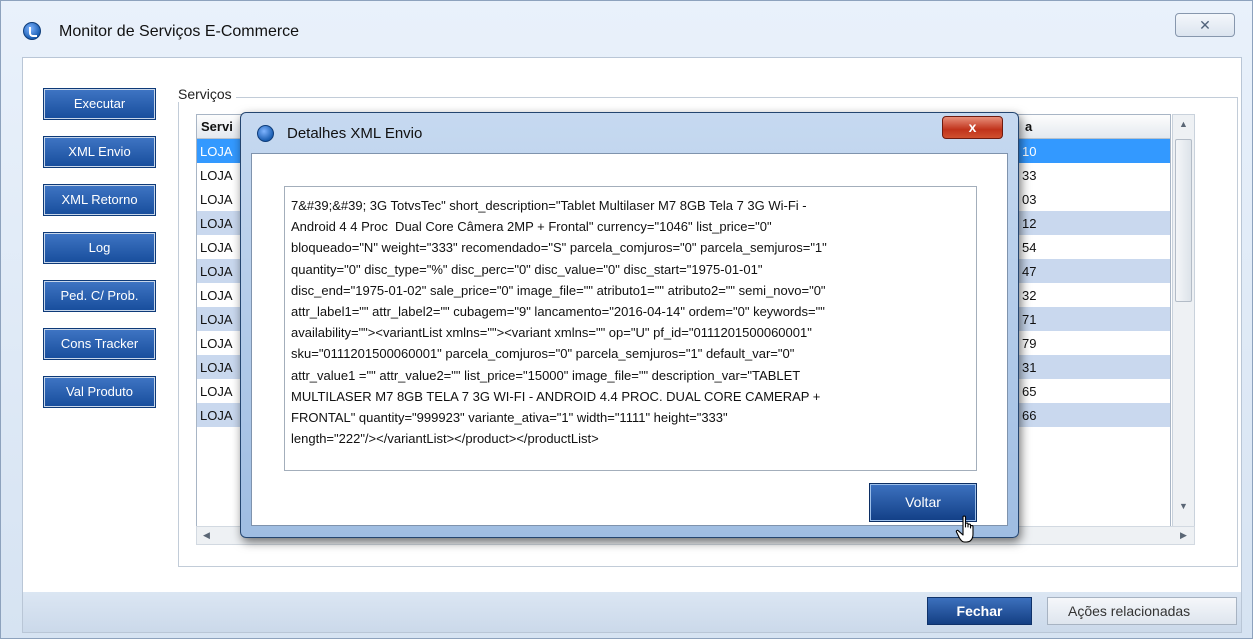  I want to click on app-logo-icon, so click(32, 31).